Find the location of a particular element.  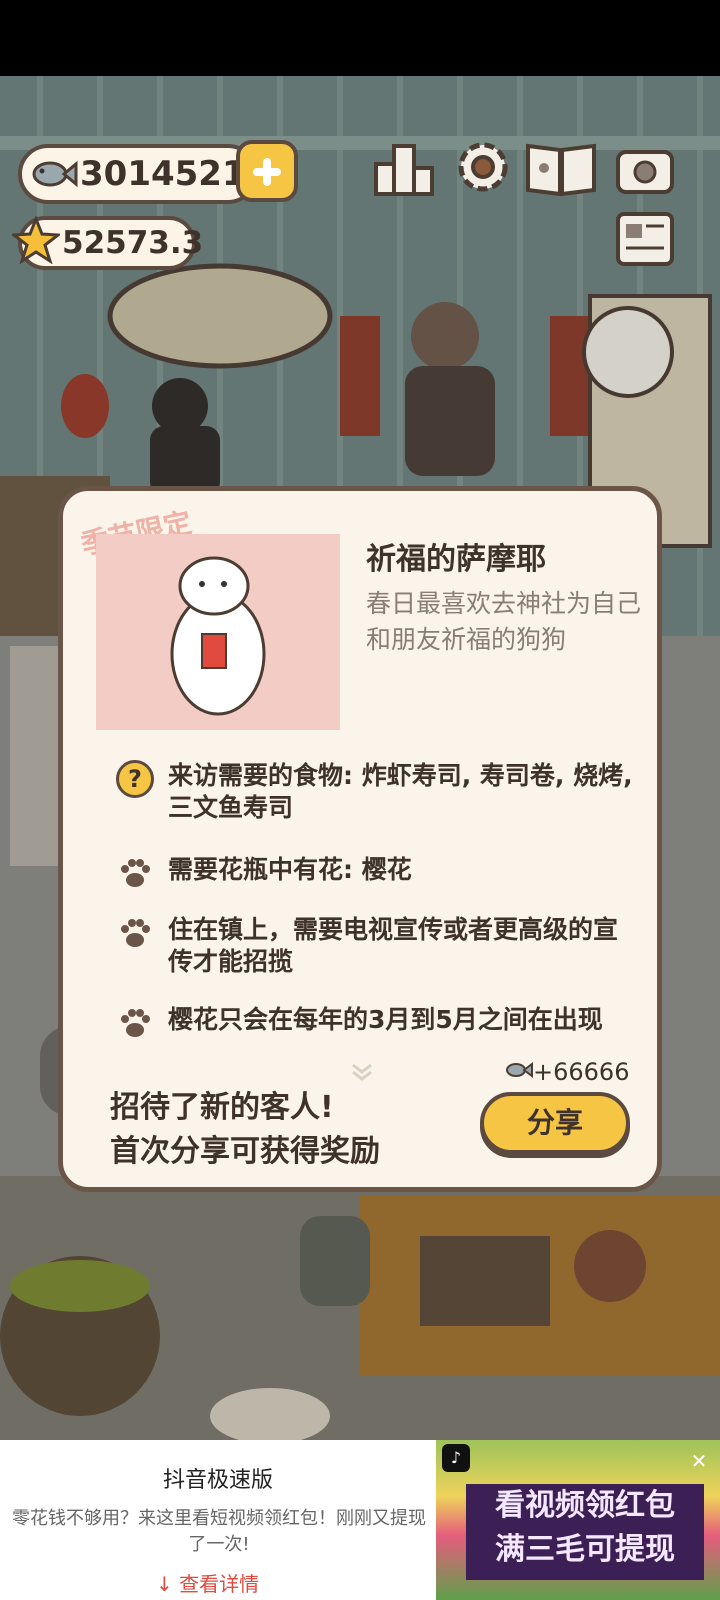

douyin-logo-icon: ♪ is located at coordinates (456, 1458).